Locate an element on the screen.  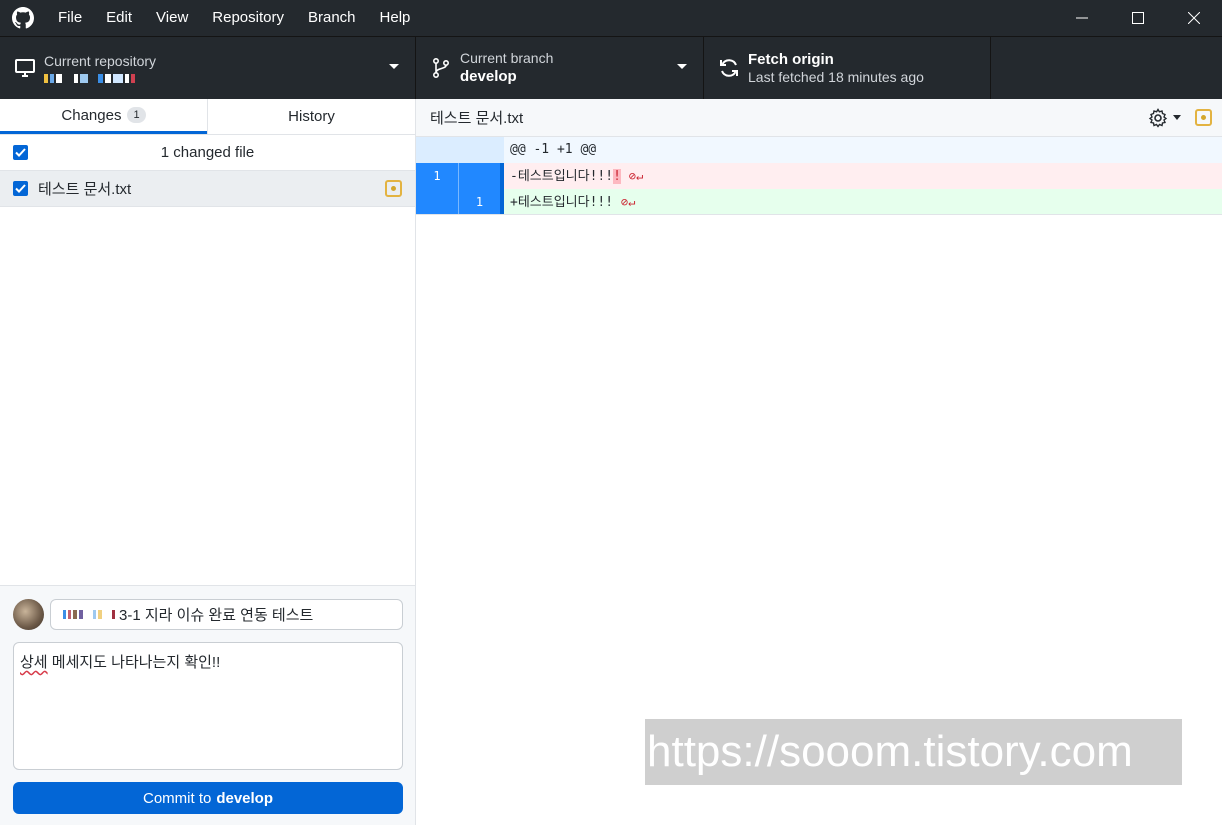
close-button is located at coordinates (1194, 18).